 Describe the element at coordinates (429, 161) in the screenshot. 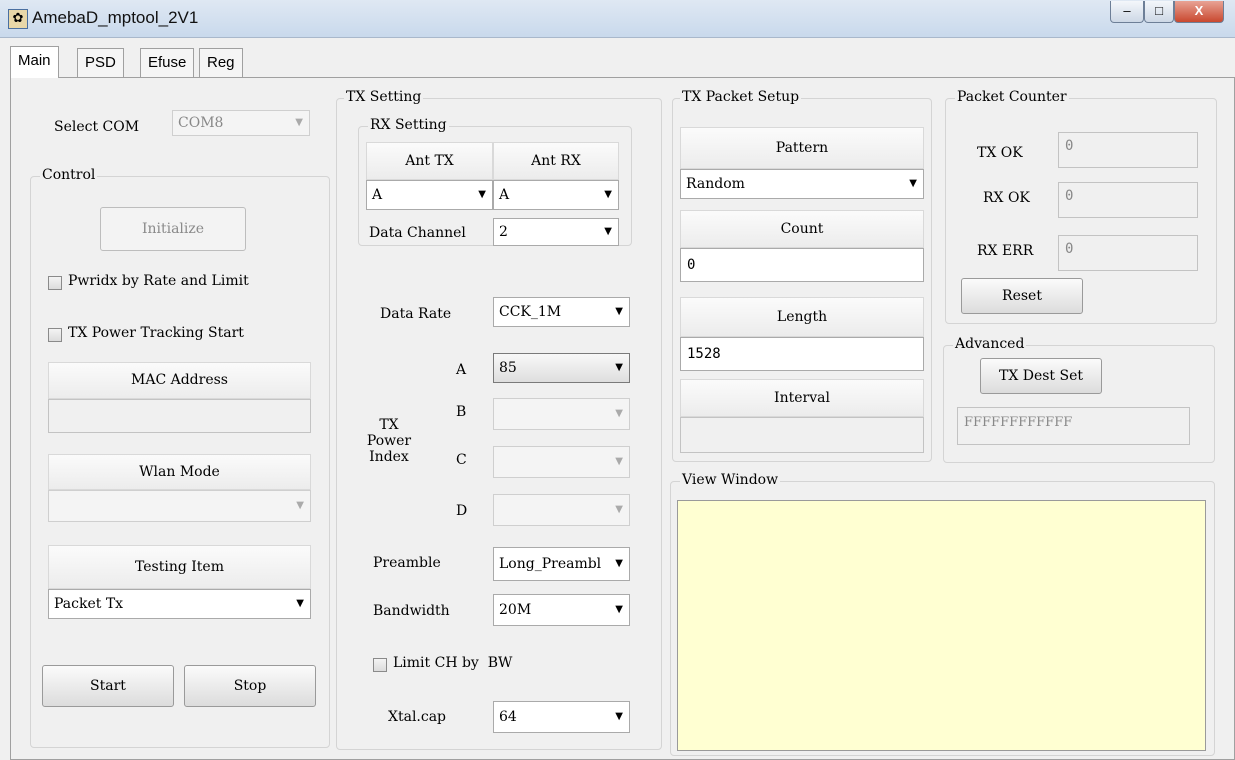

I see `ant-tx-header: Ant TX` at that location.